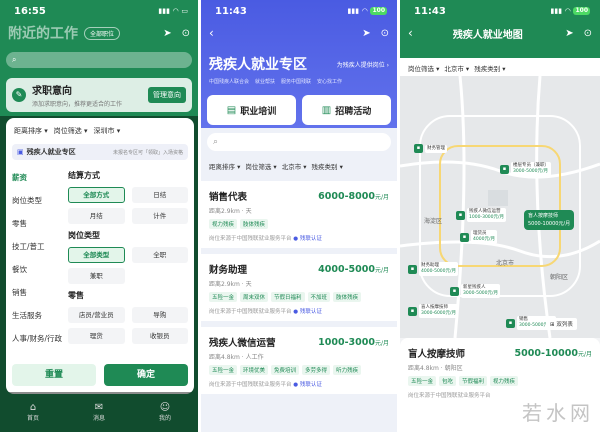  Describe the element at coordinates (288, 297) in the screenshot. I see `job-tag: 节假日福利` at that location.